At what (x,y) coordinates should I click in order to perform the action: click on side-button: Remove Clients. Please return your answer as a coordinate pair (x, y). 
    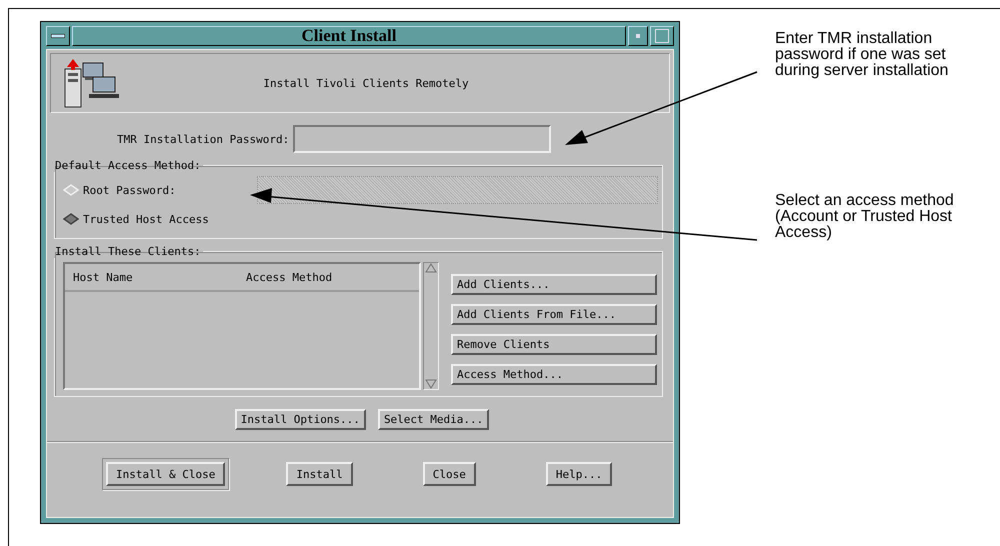
    Looking at the image, I should click on (554, 344).